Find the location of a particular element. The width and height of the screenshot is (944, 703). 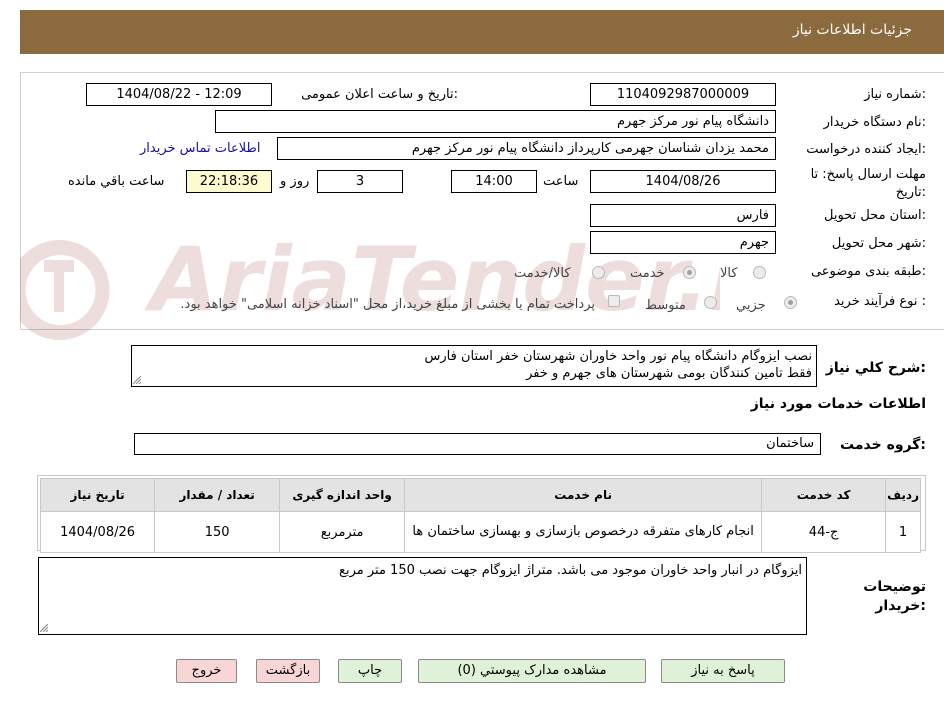

category-radio-goods is located at coordinates (759, 272).